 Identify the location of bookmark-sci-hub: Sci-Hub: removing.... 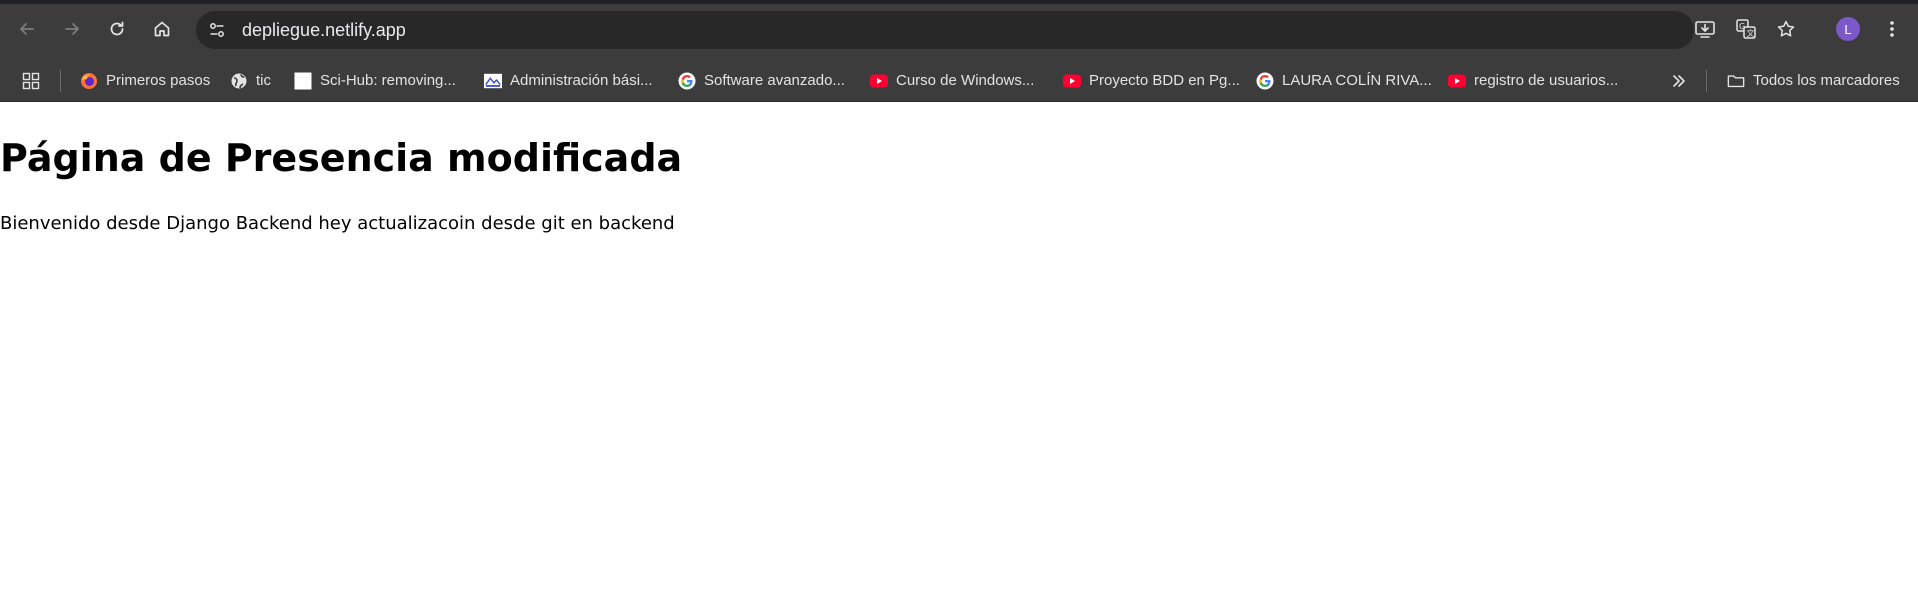
(375, 80).